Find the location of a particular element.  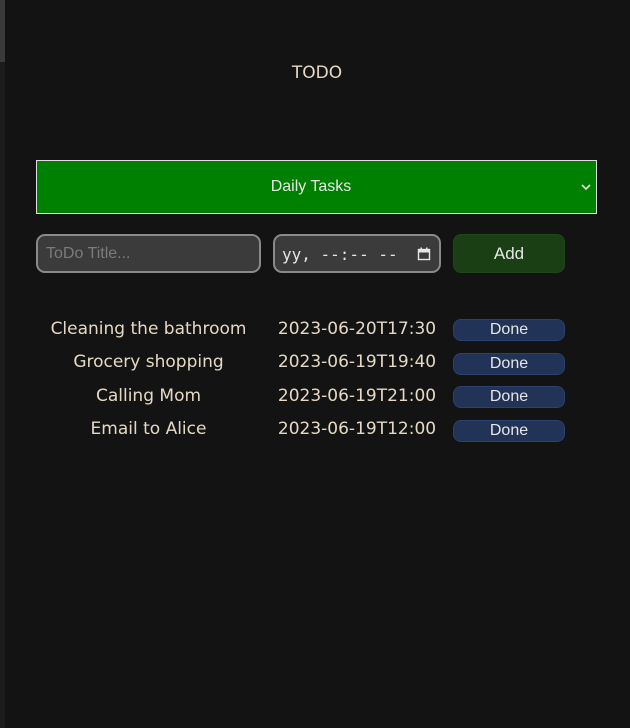

calendar-icon is located at coordinates (424, 254).